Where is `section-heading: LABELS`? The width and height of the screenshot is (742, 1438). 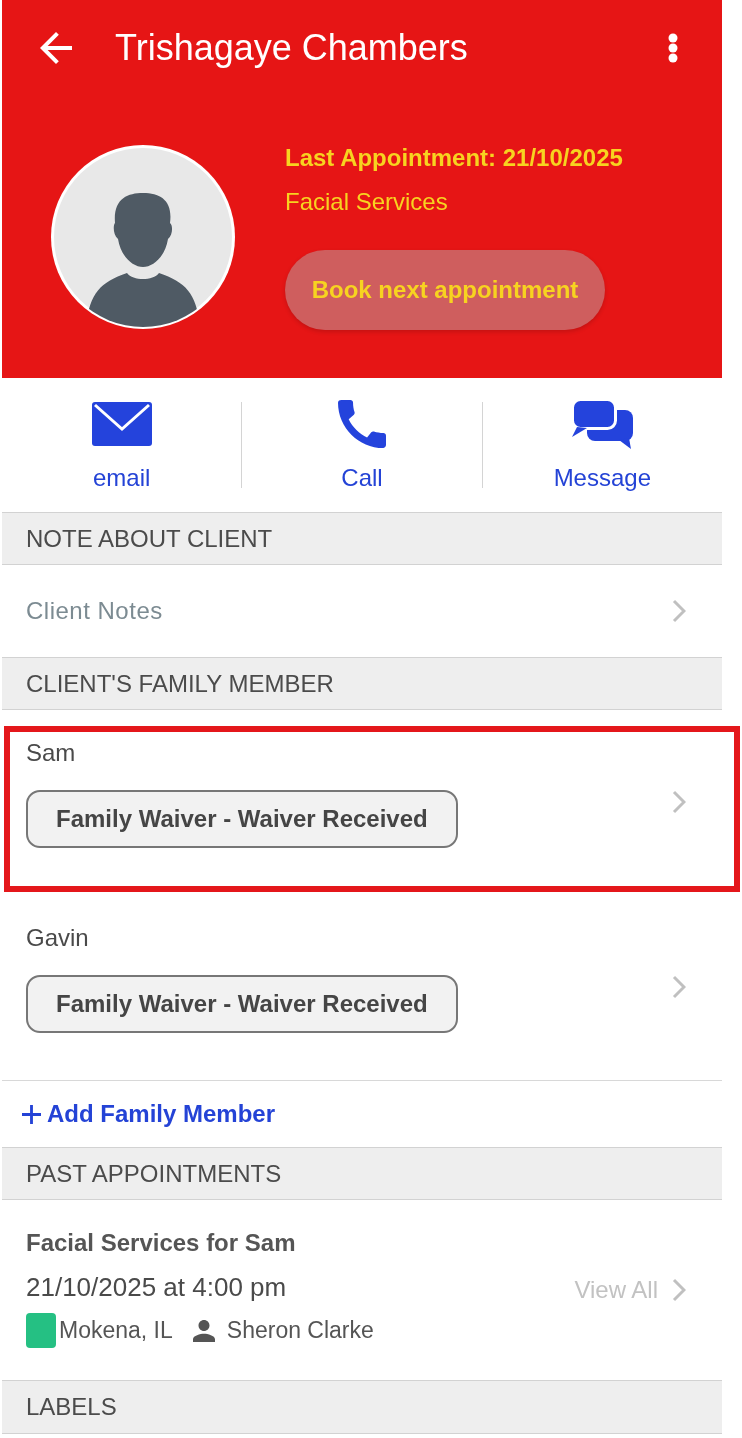
section-heading: LABELS is located at coordinates (71, 1407).